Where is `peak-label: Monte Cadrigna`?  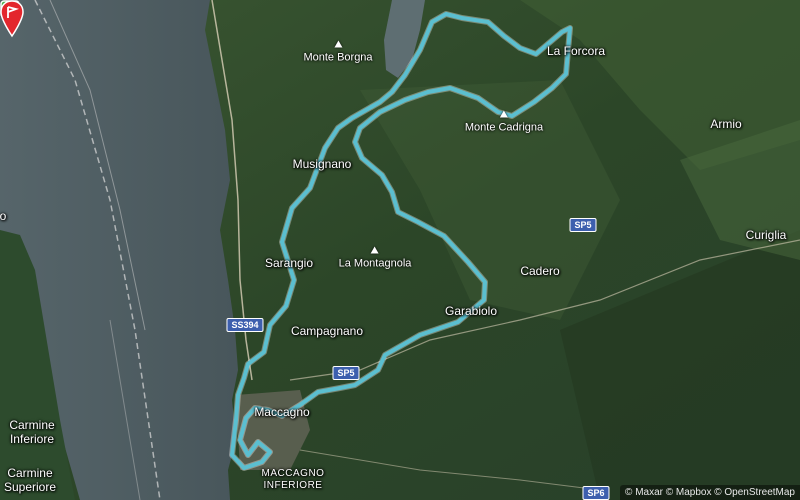
peak-label: Monte Cadrigna is located at coordinates (504, 127).